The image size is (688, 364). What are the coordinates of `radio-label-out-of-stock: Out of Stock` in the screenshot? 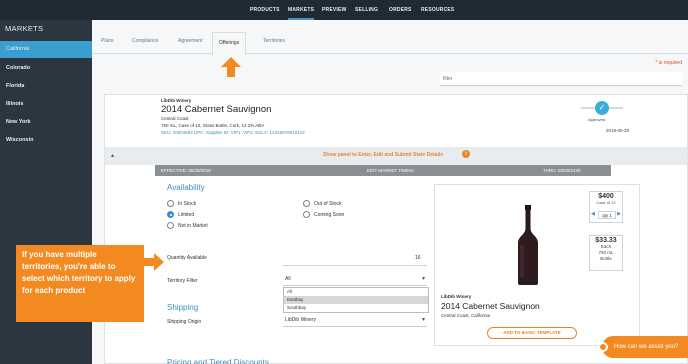 It's located at (328, 204).